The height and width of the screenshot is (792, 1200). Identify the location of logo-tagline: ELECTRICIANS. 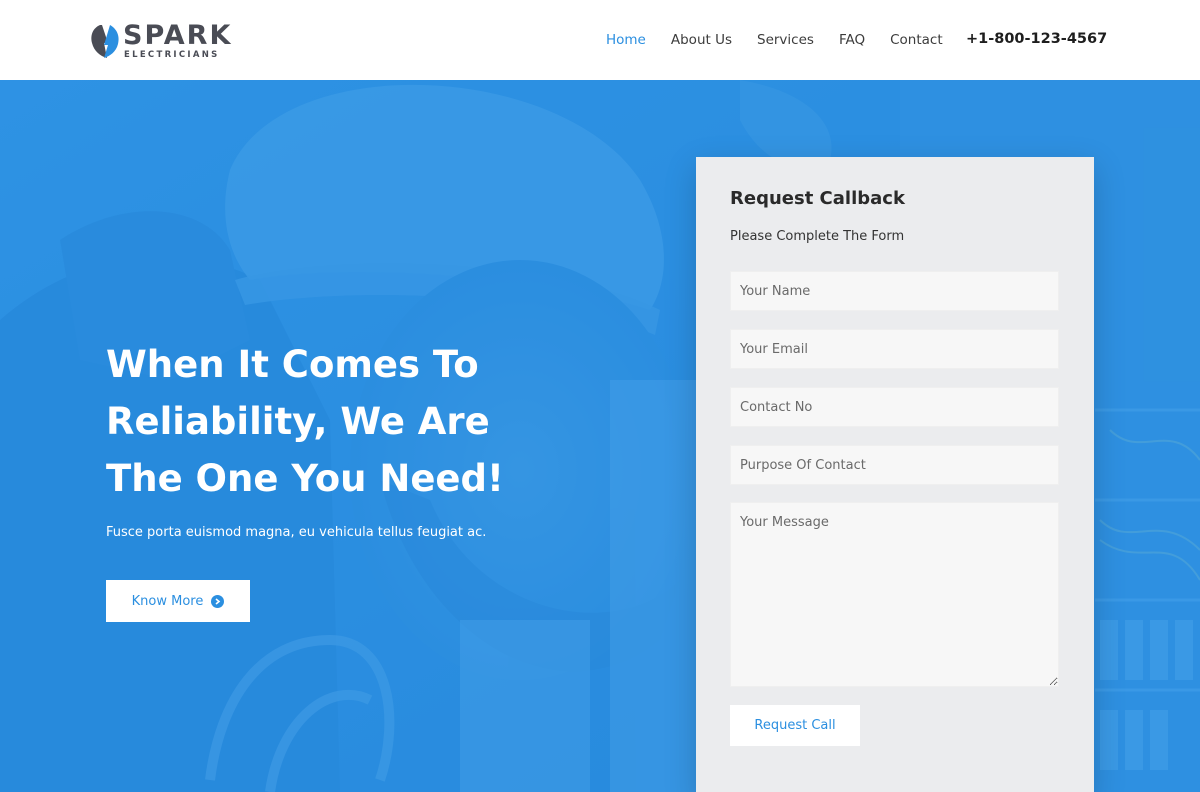
(172, 55).